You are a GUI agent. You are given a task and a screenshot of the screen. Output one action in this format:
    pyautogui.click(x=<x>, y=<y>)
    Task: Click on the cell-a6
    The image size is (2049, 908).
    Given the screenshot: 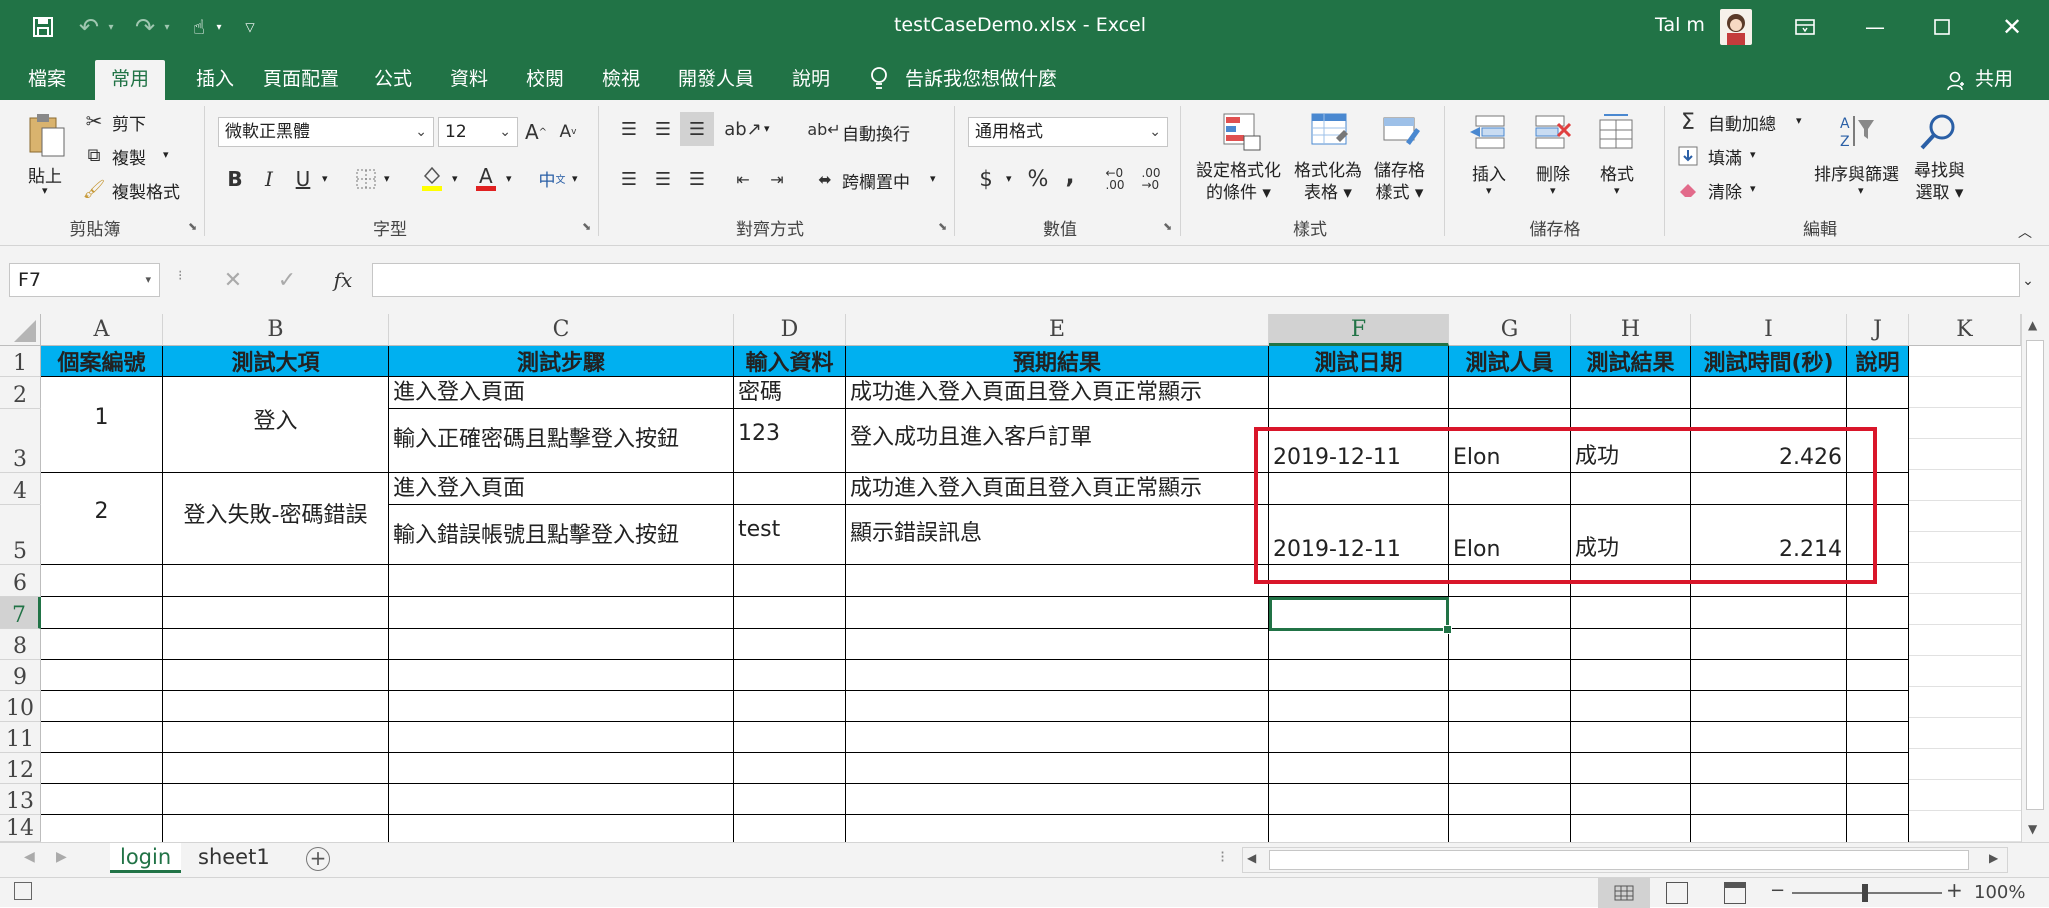 What is the action you would take?
    pyautogui.click(x=102, y=581)
    